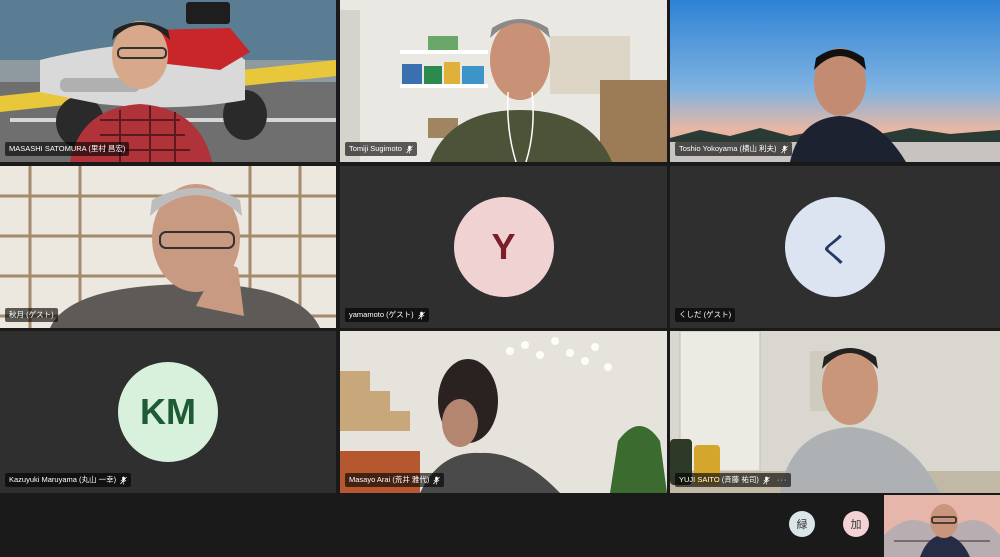 Image resolution: width=1000 pixels, height=557 pixels. I want to click on participant-avatar: Y, so click(503, 247).